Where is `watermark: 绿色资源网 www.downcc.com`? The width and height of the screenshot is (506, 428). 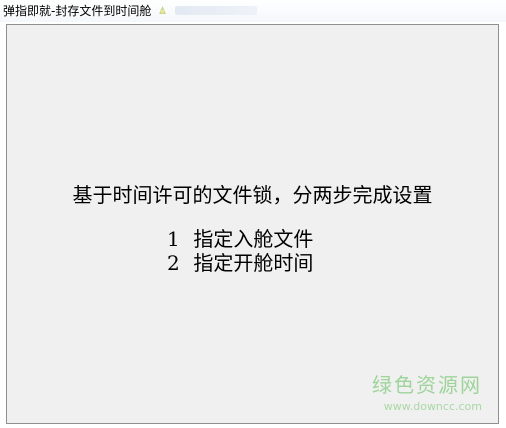
watermark: 绿色资源网 www.downcc.com is located at coordinates (427, 391).